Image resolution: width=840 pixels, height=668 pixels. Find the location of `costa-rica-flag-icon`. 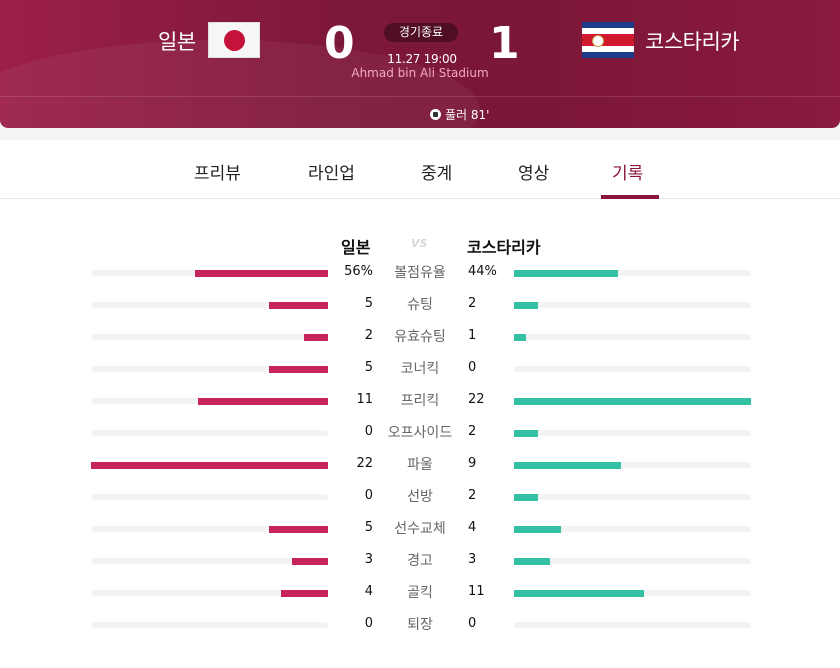

costa-rica-flag-icon is located at coordinates (608, 40).